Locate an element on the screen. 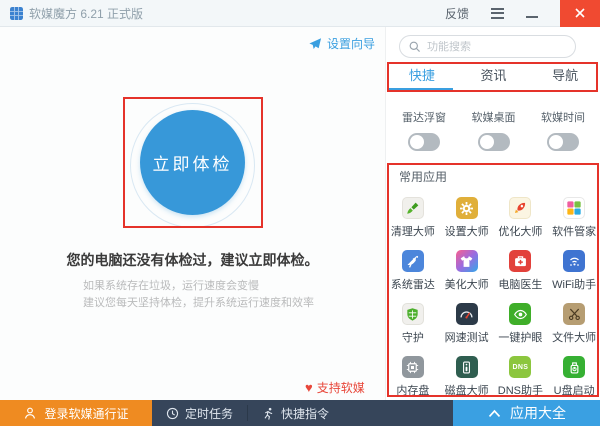  tab-bar: 快捷 资讯 导航 is located at coordinates (493, 77).